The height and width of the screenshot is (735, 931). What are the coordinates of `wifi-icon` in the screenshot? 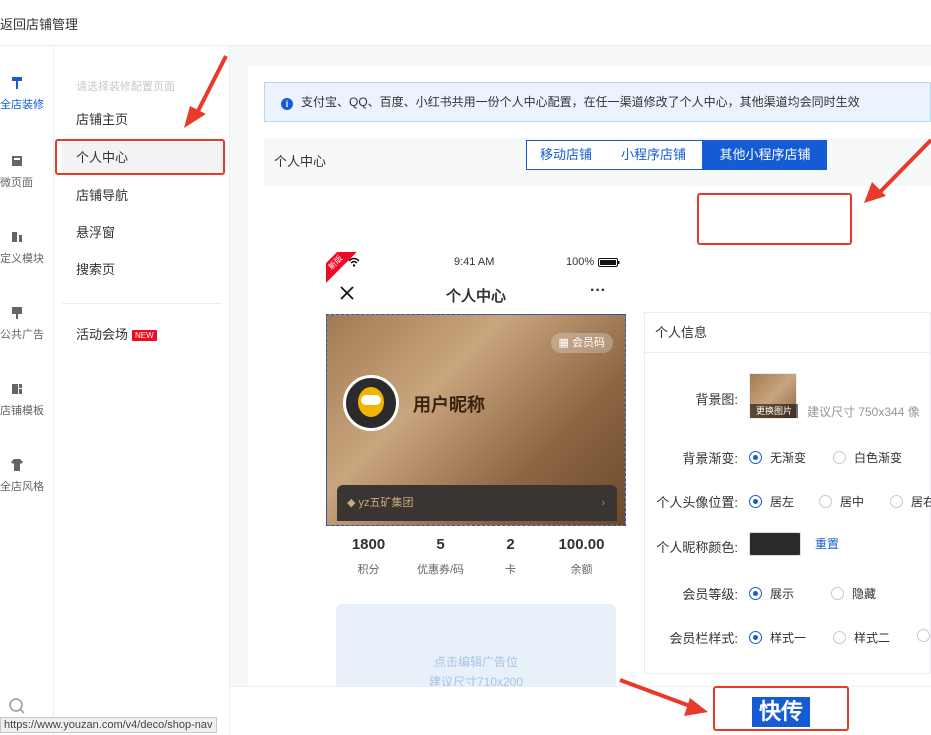 It's located at (354, 262).